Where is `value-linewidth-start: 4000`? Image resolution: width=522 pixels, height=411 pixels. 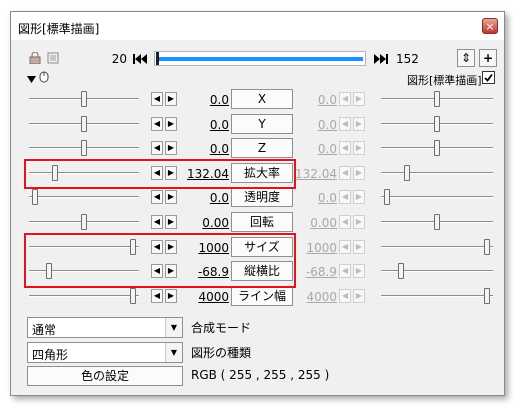 value-linewidth-start: 4000 is located at coordinates (206, 297).